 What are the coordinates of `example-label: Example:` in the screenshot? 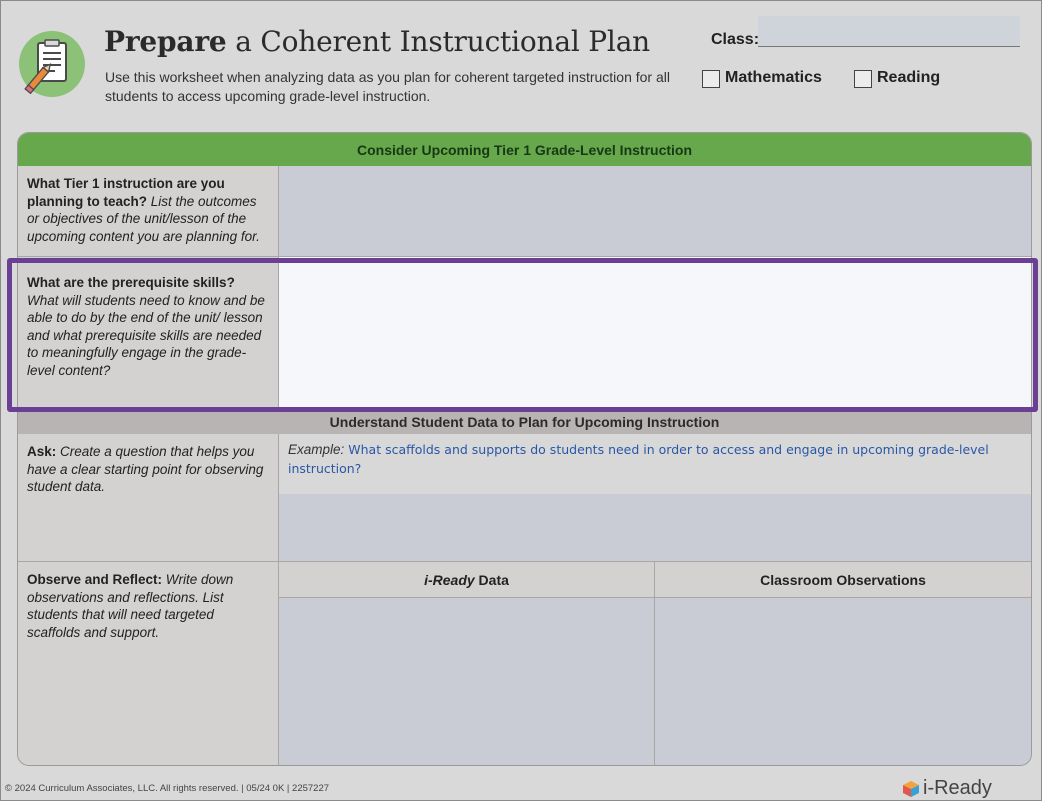 It's located at (316, 449).